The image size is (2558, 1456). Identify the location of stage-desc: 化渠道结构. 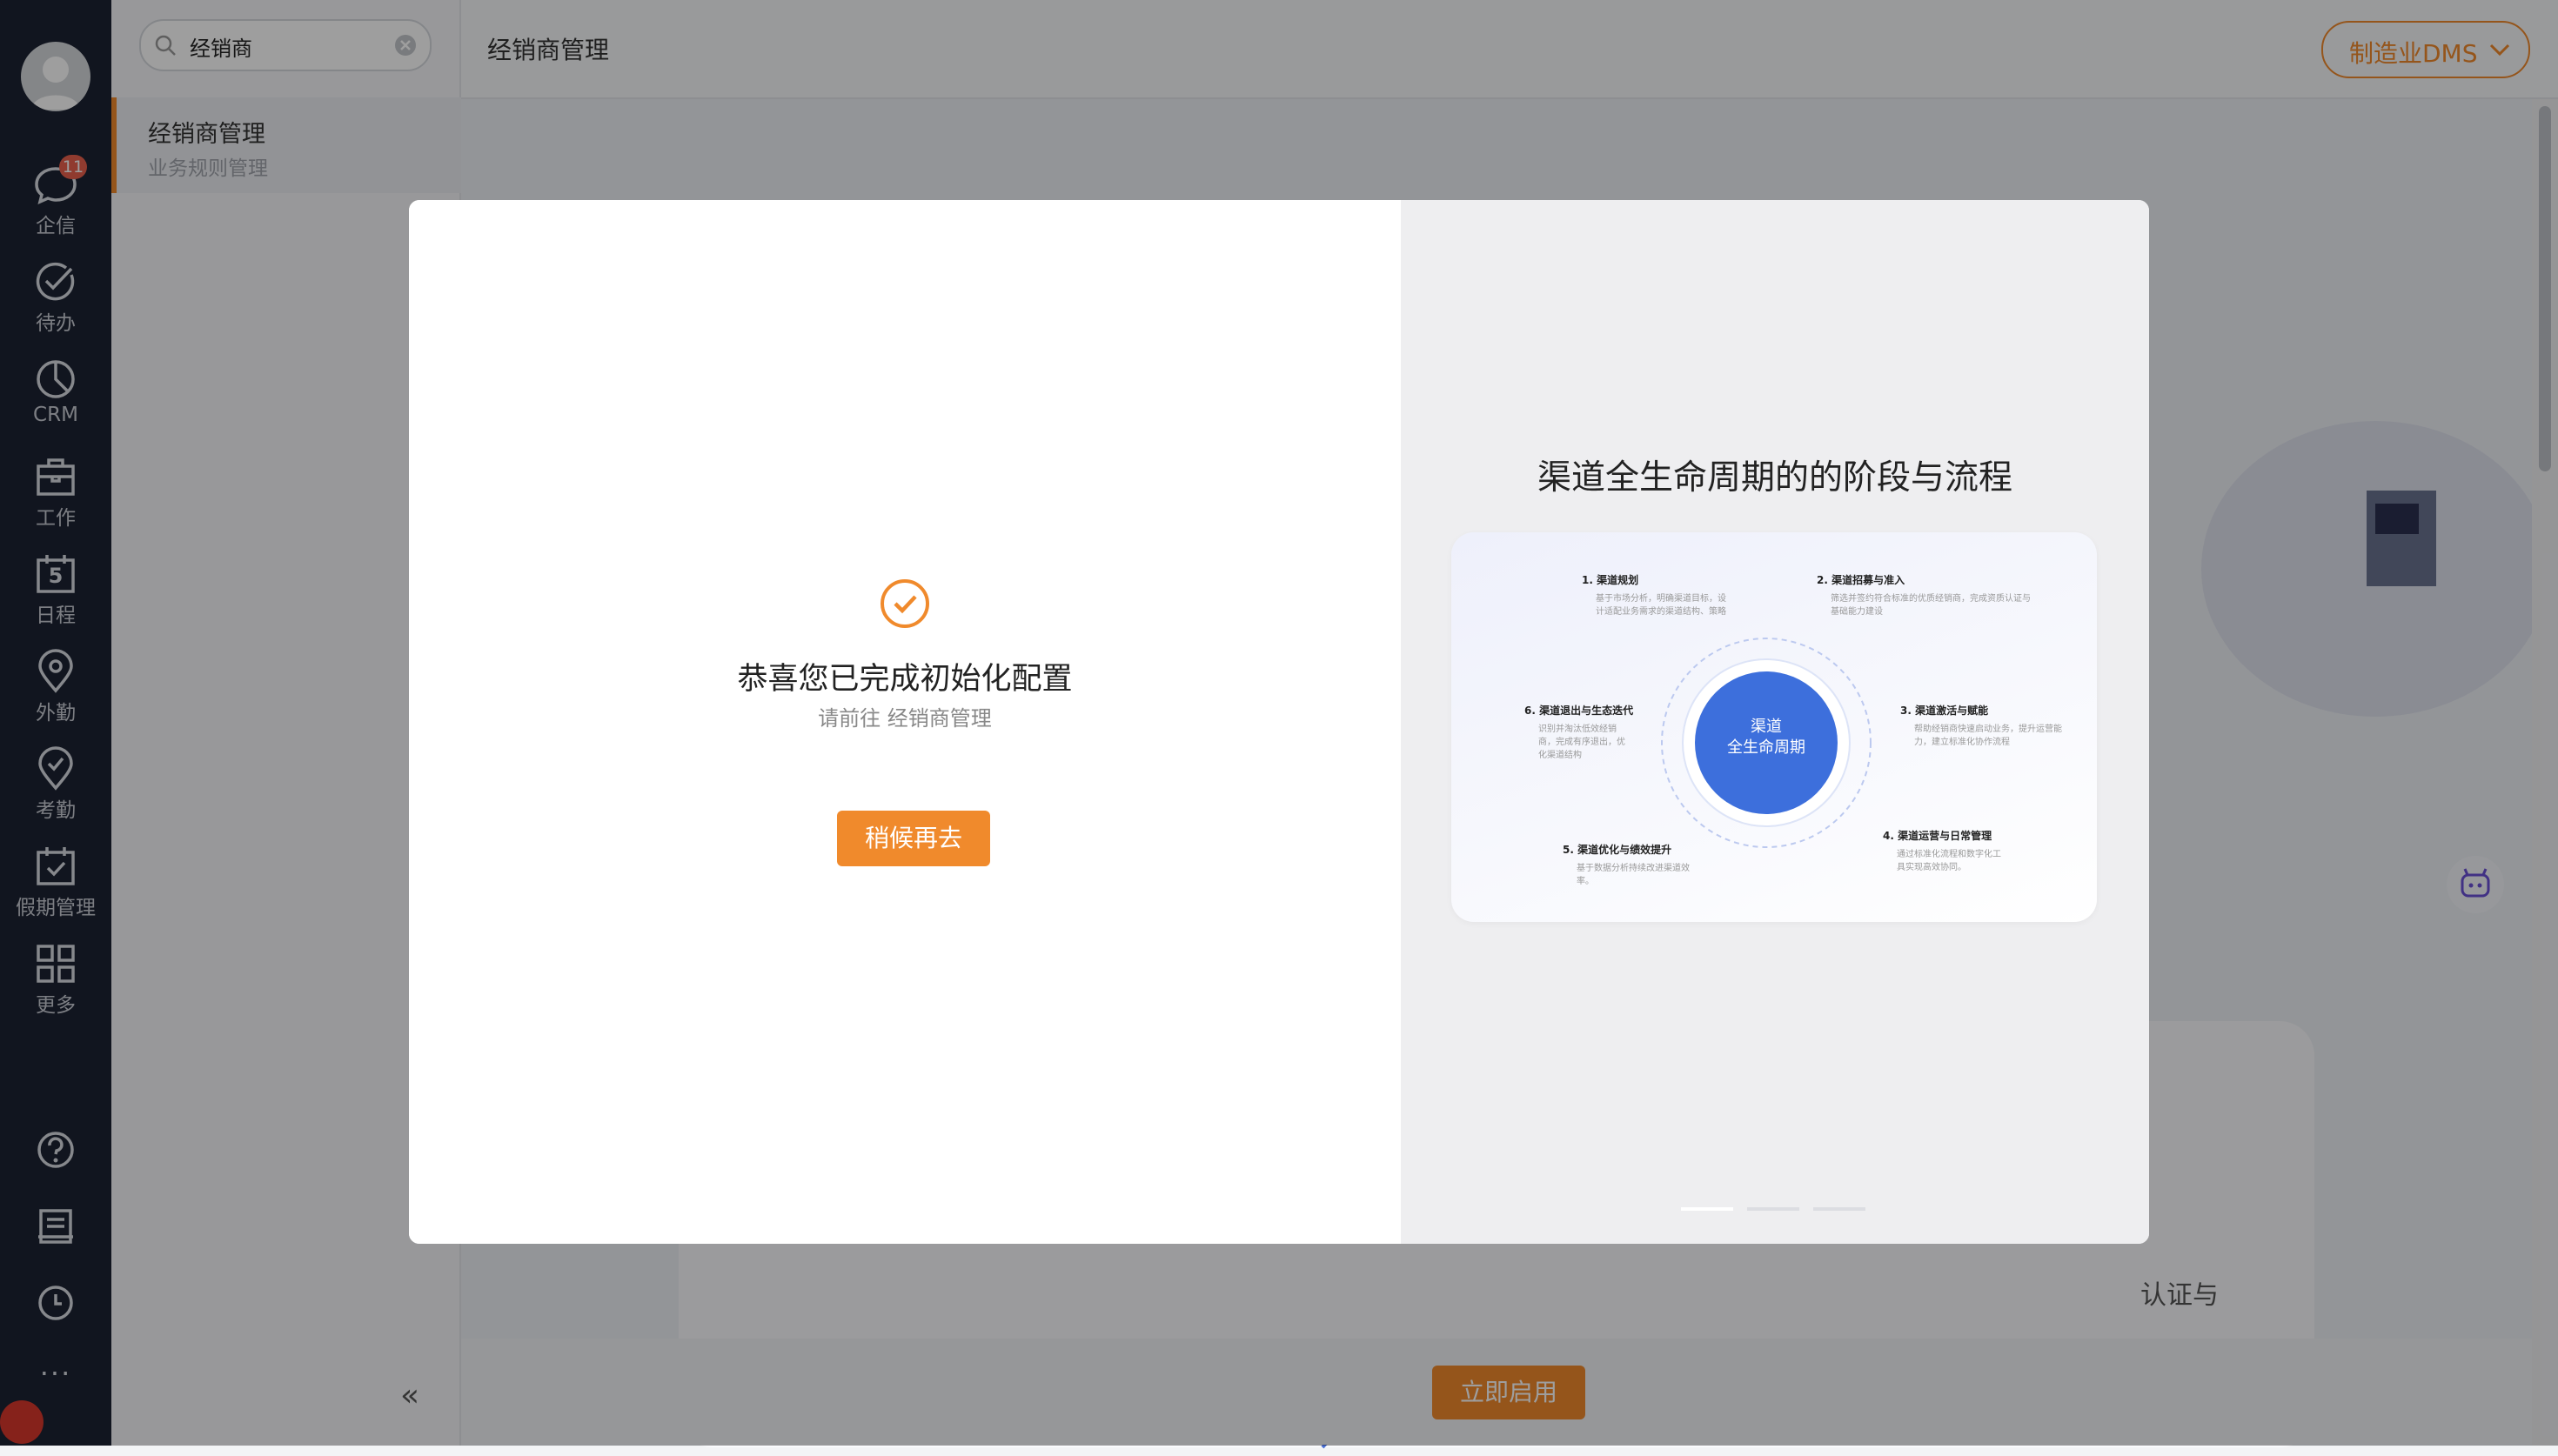
(1560, 755).